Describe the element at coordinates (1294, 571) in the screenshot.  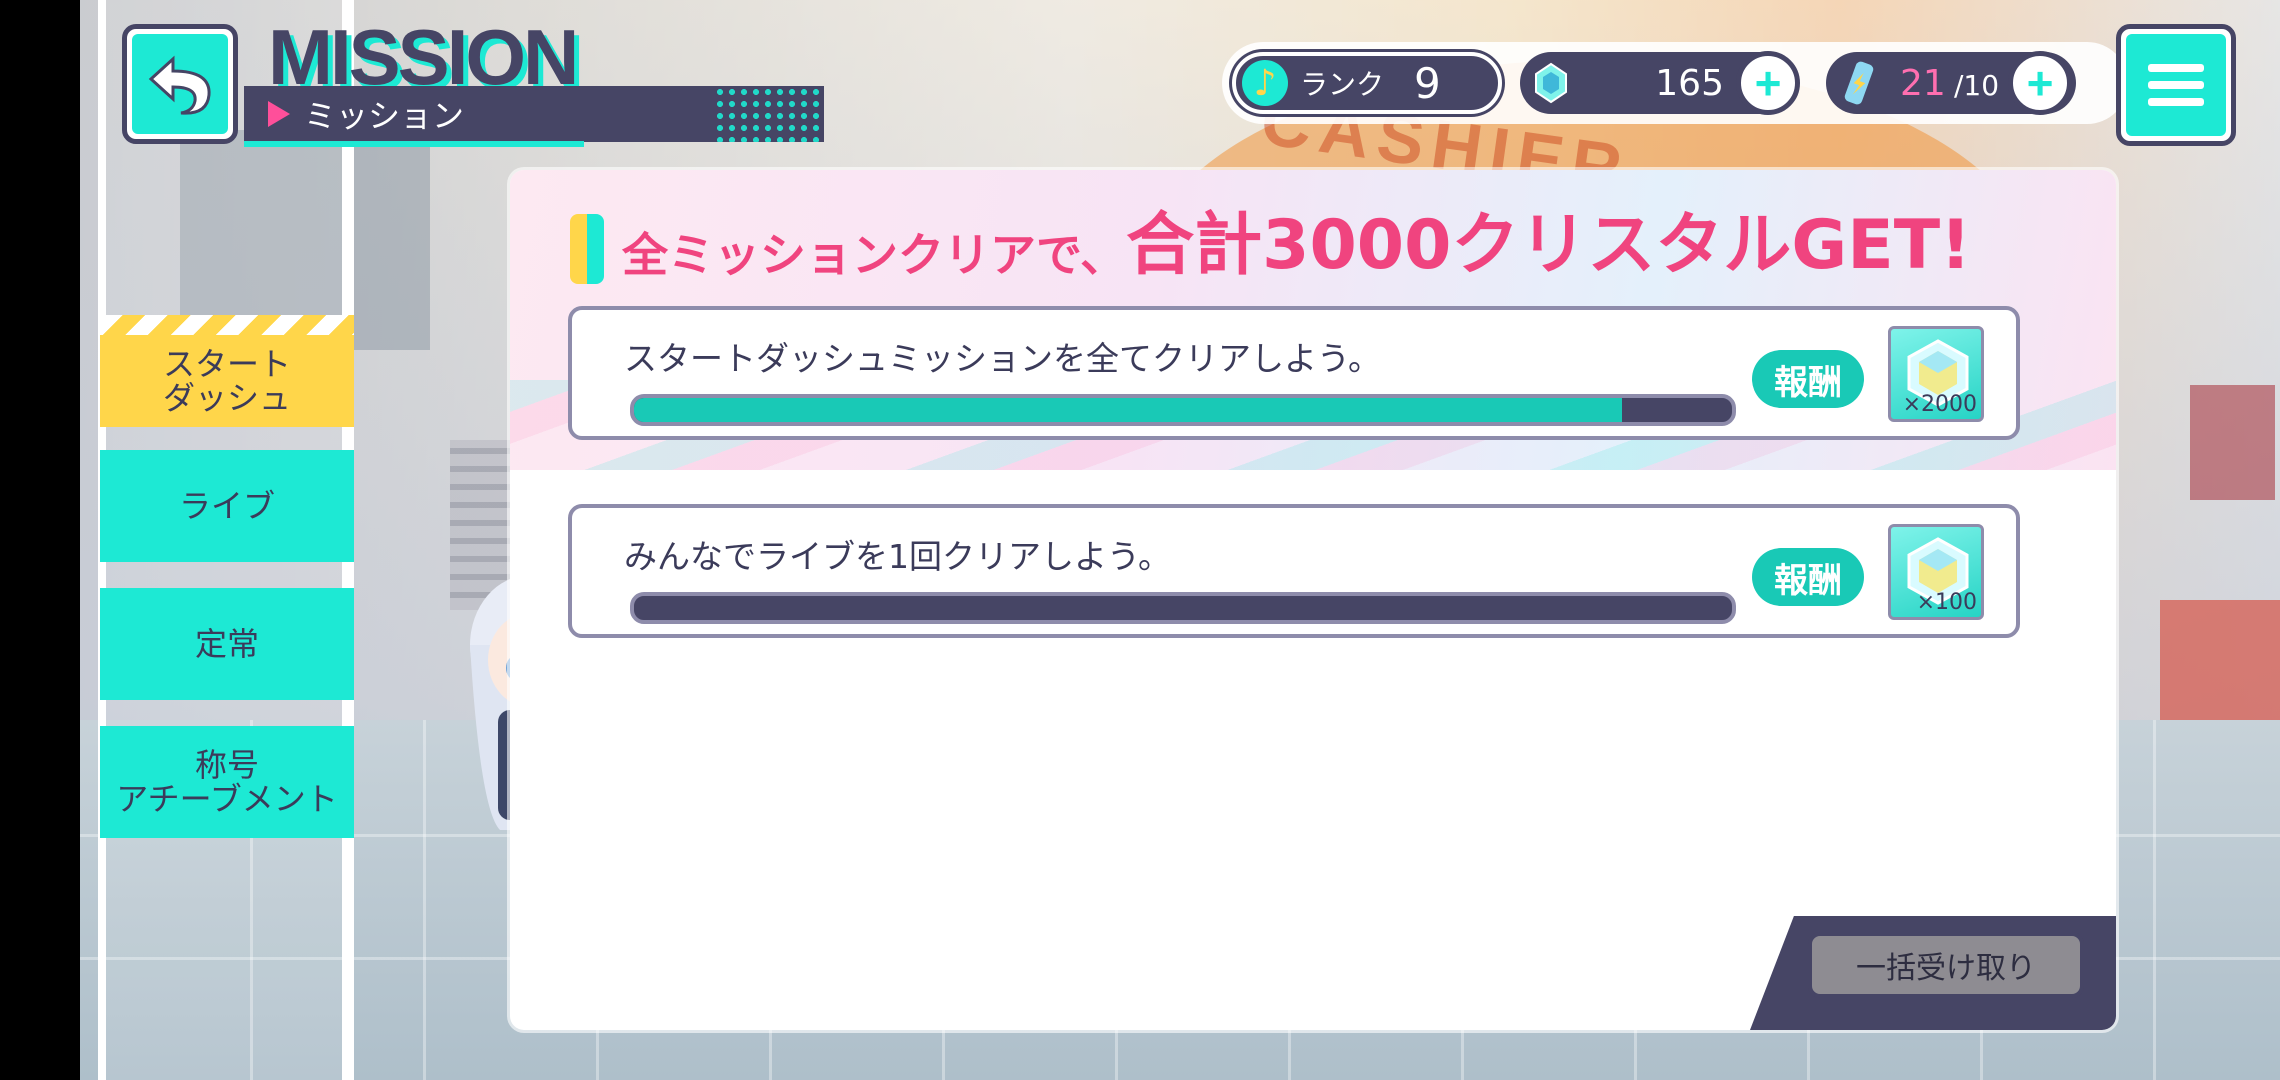
I see `mission-card: みんなでライブを1回クリアしよう。 報酬 ×100` at that location.